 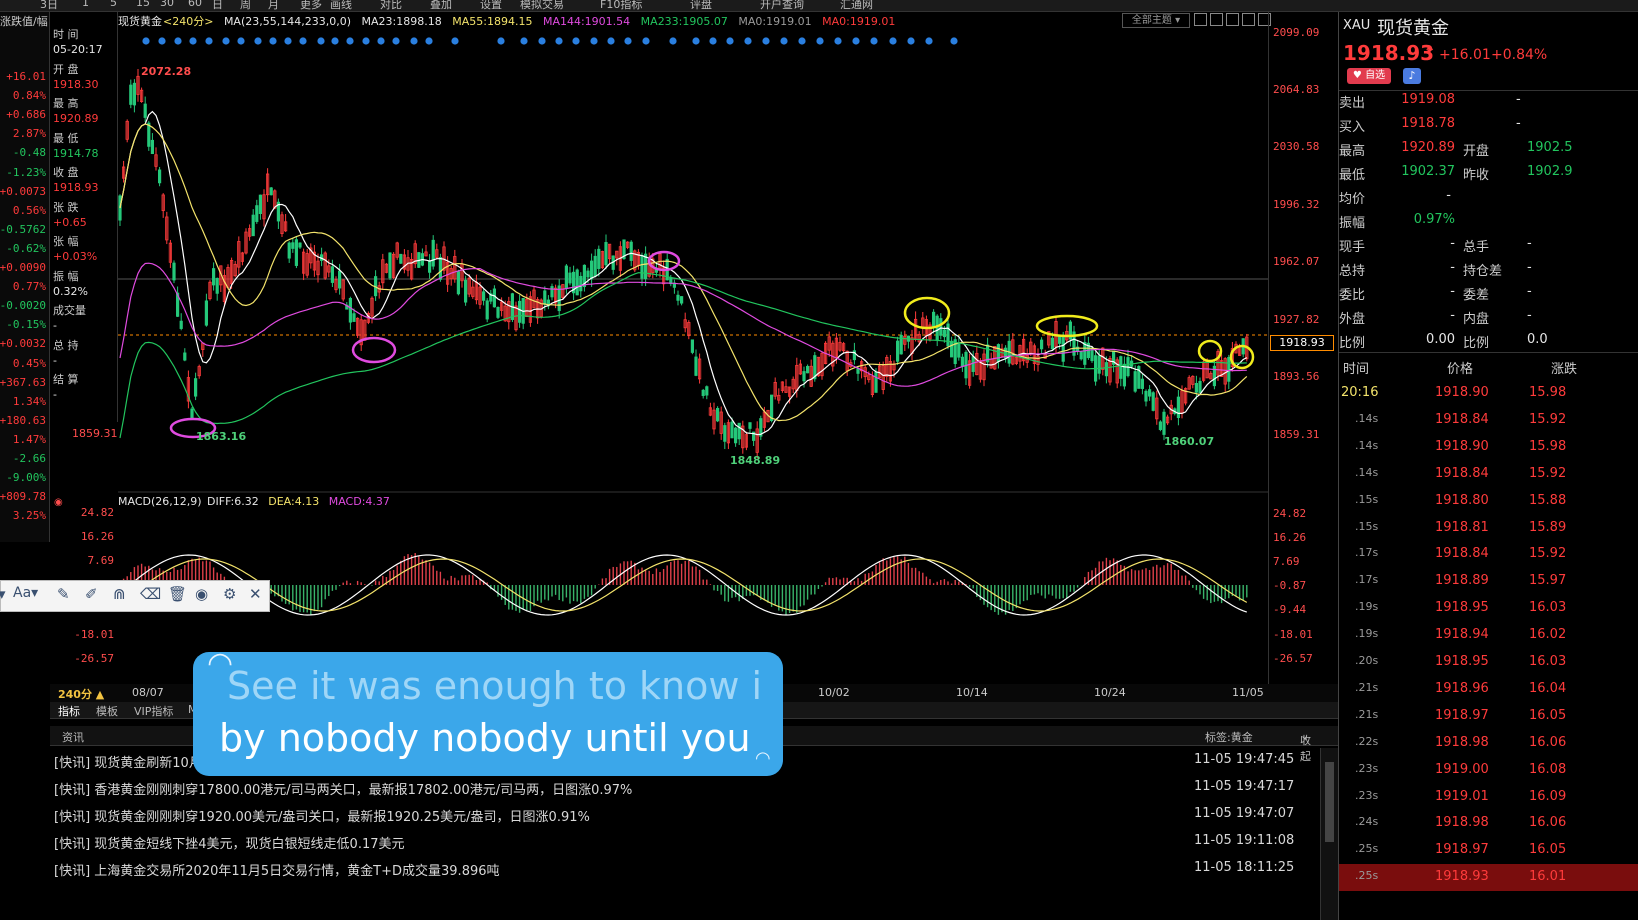 What do you see at coordinates (153, 711) in the screenshot?
I see `indicator-tab: VIP指标` at bounding box center [153, 711].